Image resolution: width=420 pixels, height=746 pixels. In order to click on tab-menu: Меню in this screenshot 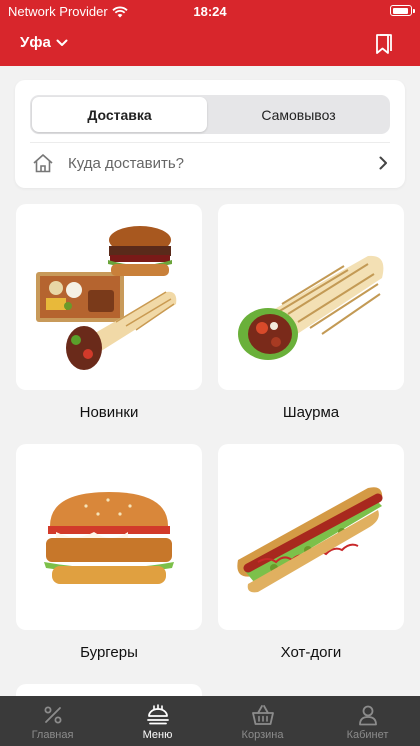, I will do `click(157, 721)`.